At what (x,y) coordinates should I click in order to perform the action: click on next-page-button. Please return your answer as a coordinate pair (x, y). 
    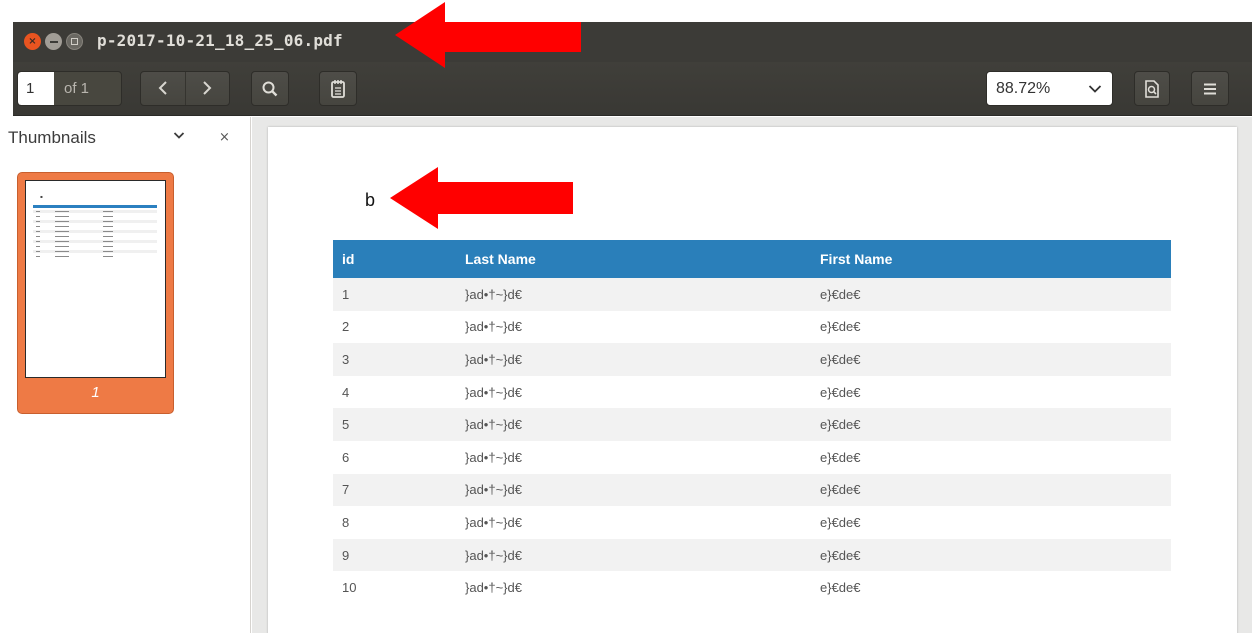
    Looking at the image, I should click on (208, 89).